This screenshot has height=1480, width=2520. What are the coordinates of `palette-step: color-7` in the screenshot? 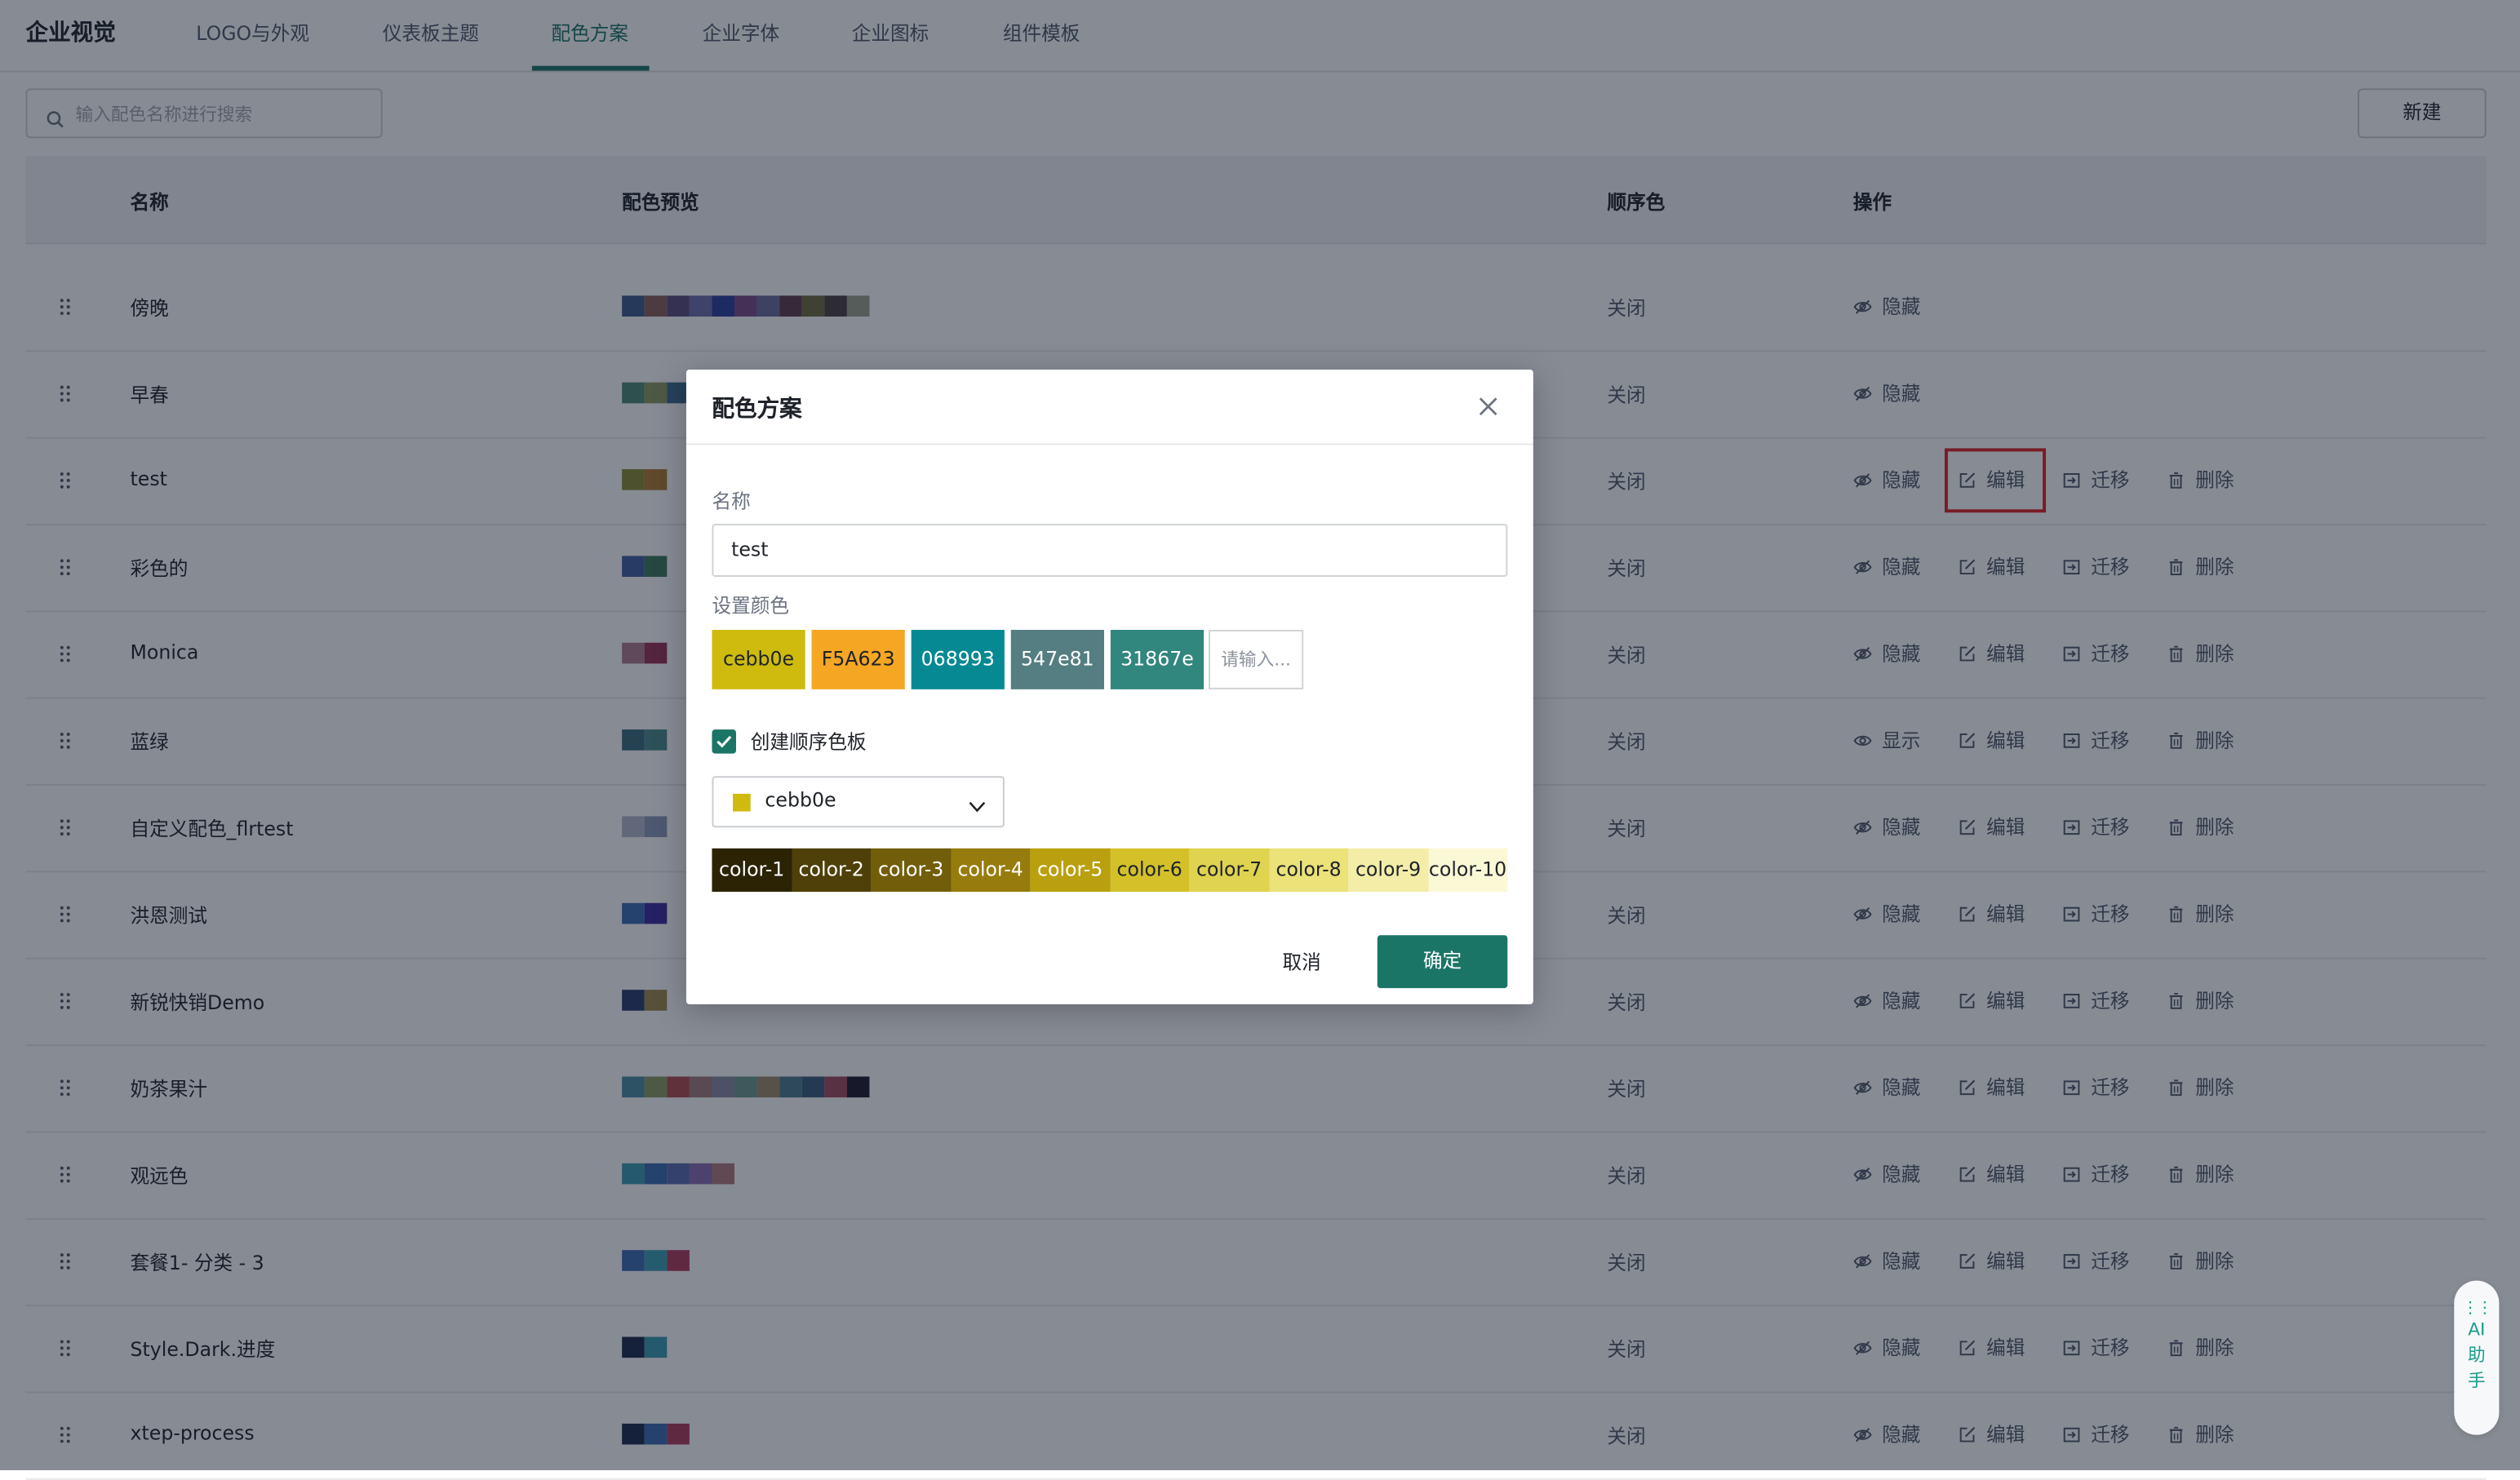 It's located at (1229, 870).